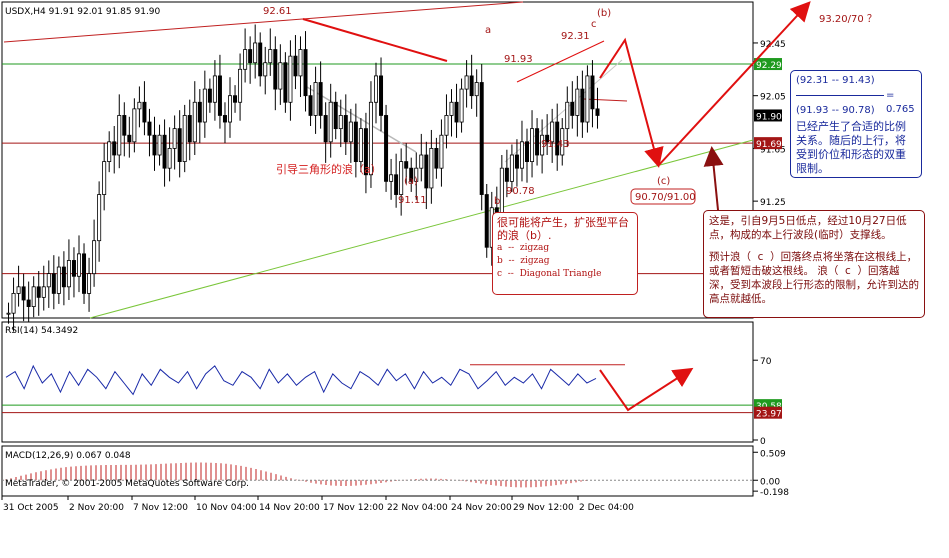  What do you see at coordinates (773, 98) in the screenshot?
I see `price-tick-label-1: 92.05` at bounding box center [773, 98].